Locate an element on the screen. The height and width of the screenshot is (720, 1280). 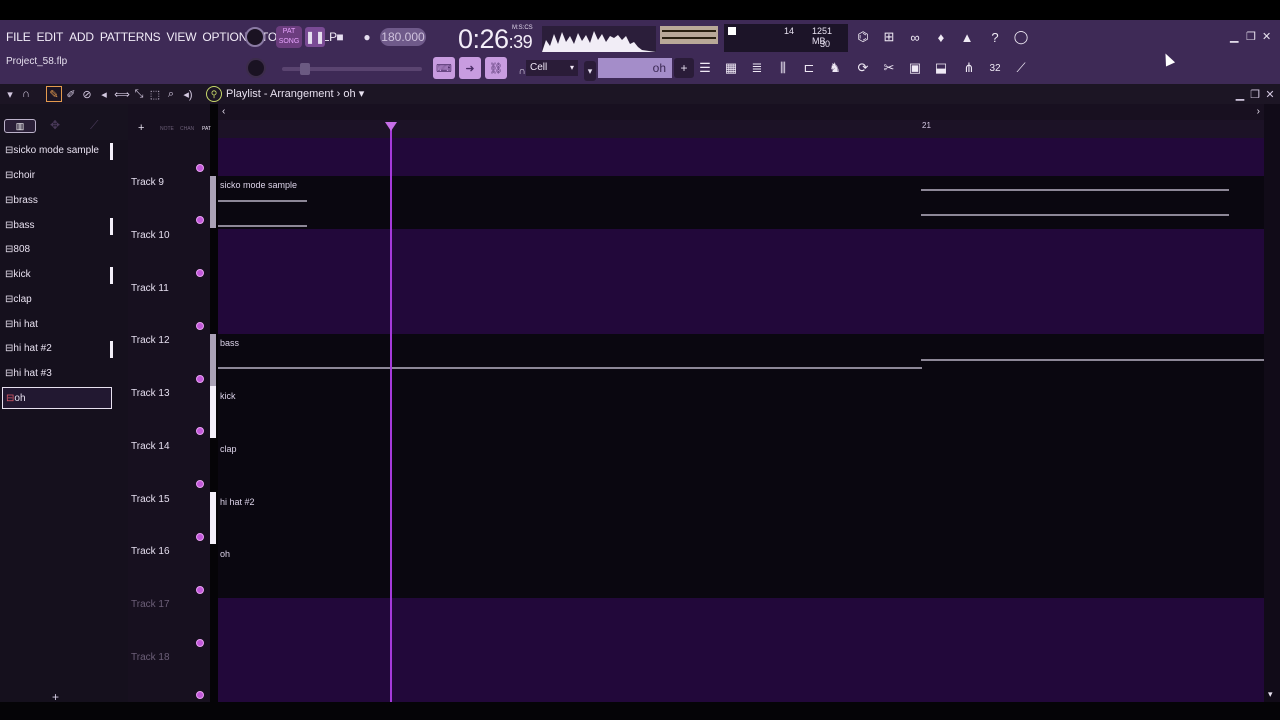
link-midi-icon: ∞ is located at coordinates (915, 37).